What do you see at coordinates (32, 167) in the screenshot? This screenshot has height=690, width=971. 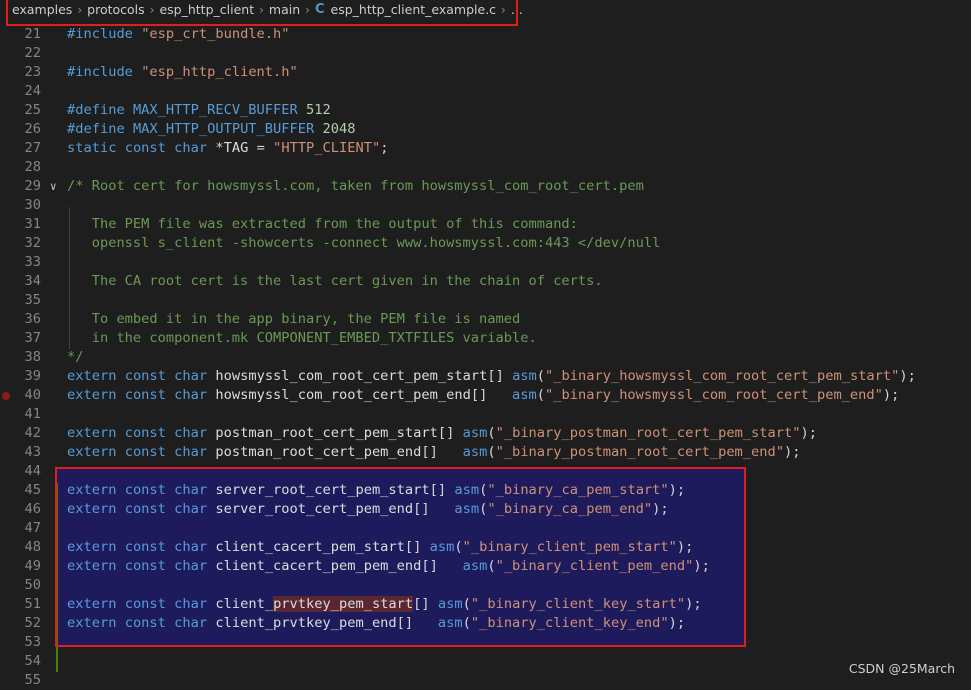 I see `line-number: 28` at bounding box center [32, 167].